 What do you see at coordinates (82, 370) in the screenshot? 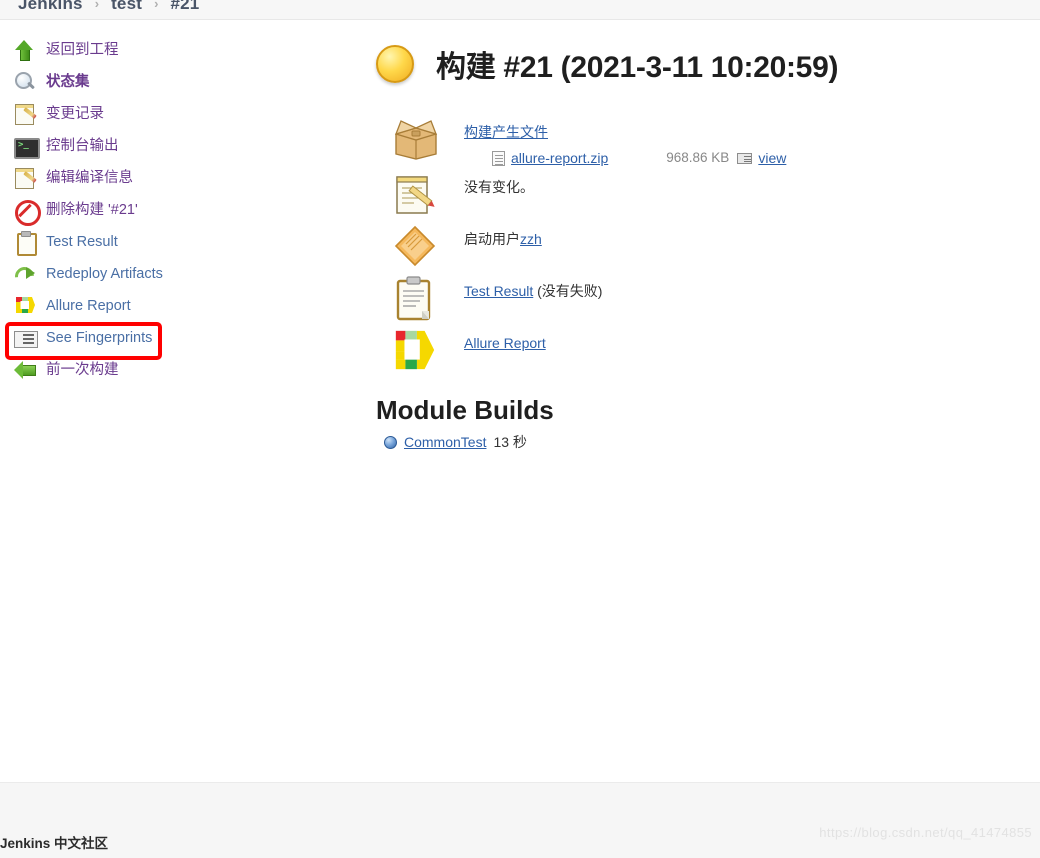
I see `sidebar-item-label: 前一次构建` at bounding box center [82, 370].